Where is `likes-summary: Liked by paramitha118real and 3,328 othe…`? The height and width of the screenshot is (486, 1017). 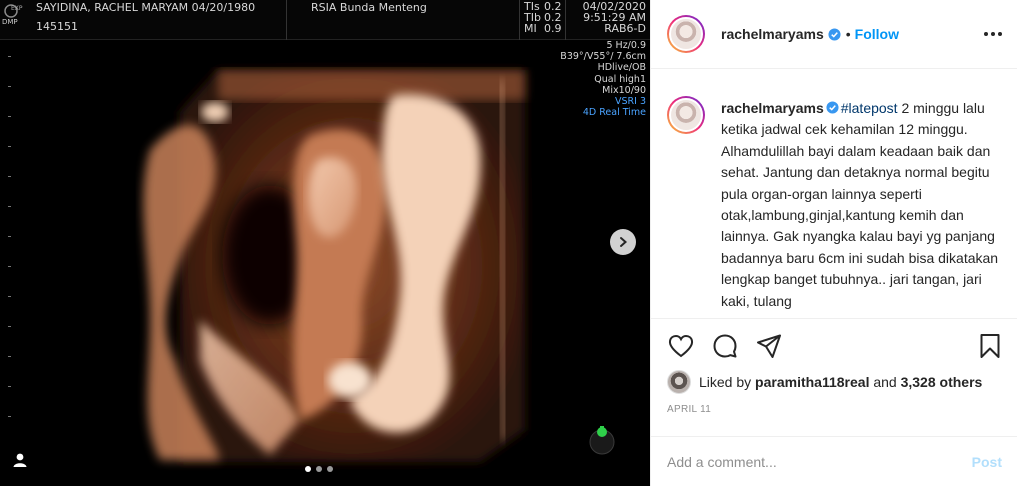
likes-summary: Liked by paramitha118real and 3,328 othe… is located at coordinates (824, 382).